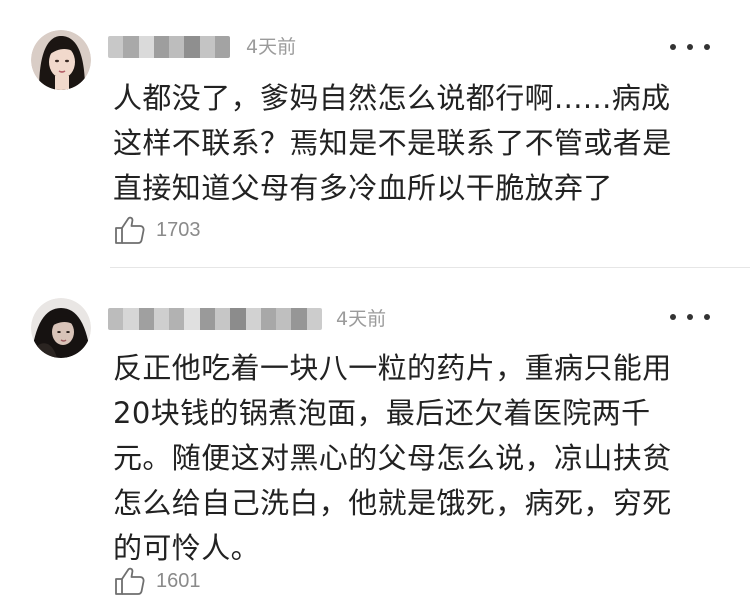 The width and height of the screenshot is (750, 613). What do you see at coordinates (178, 229) in the screenshot?
I see `like-count: 1703` at bounding box center [178, 229].